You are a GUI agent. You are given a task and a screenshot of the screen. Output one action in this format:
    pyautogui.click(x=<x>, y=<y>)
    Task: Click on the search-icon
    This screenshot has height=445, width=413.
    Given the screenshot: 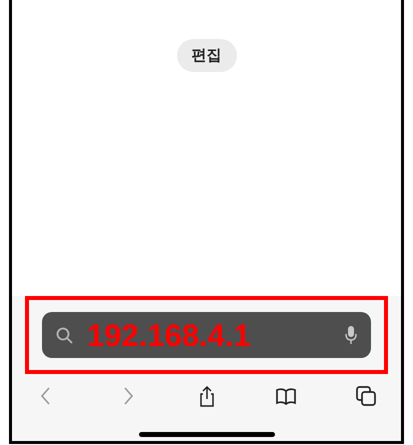 What is the action you would take?
    pyautogui.click(x=64, y=335)
    